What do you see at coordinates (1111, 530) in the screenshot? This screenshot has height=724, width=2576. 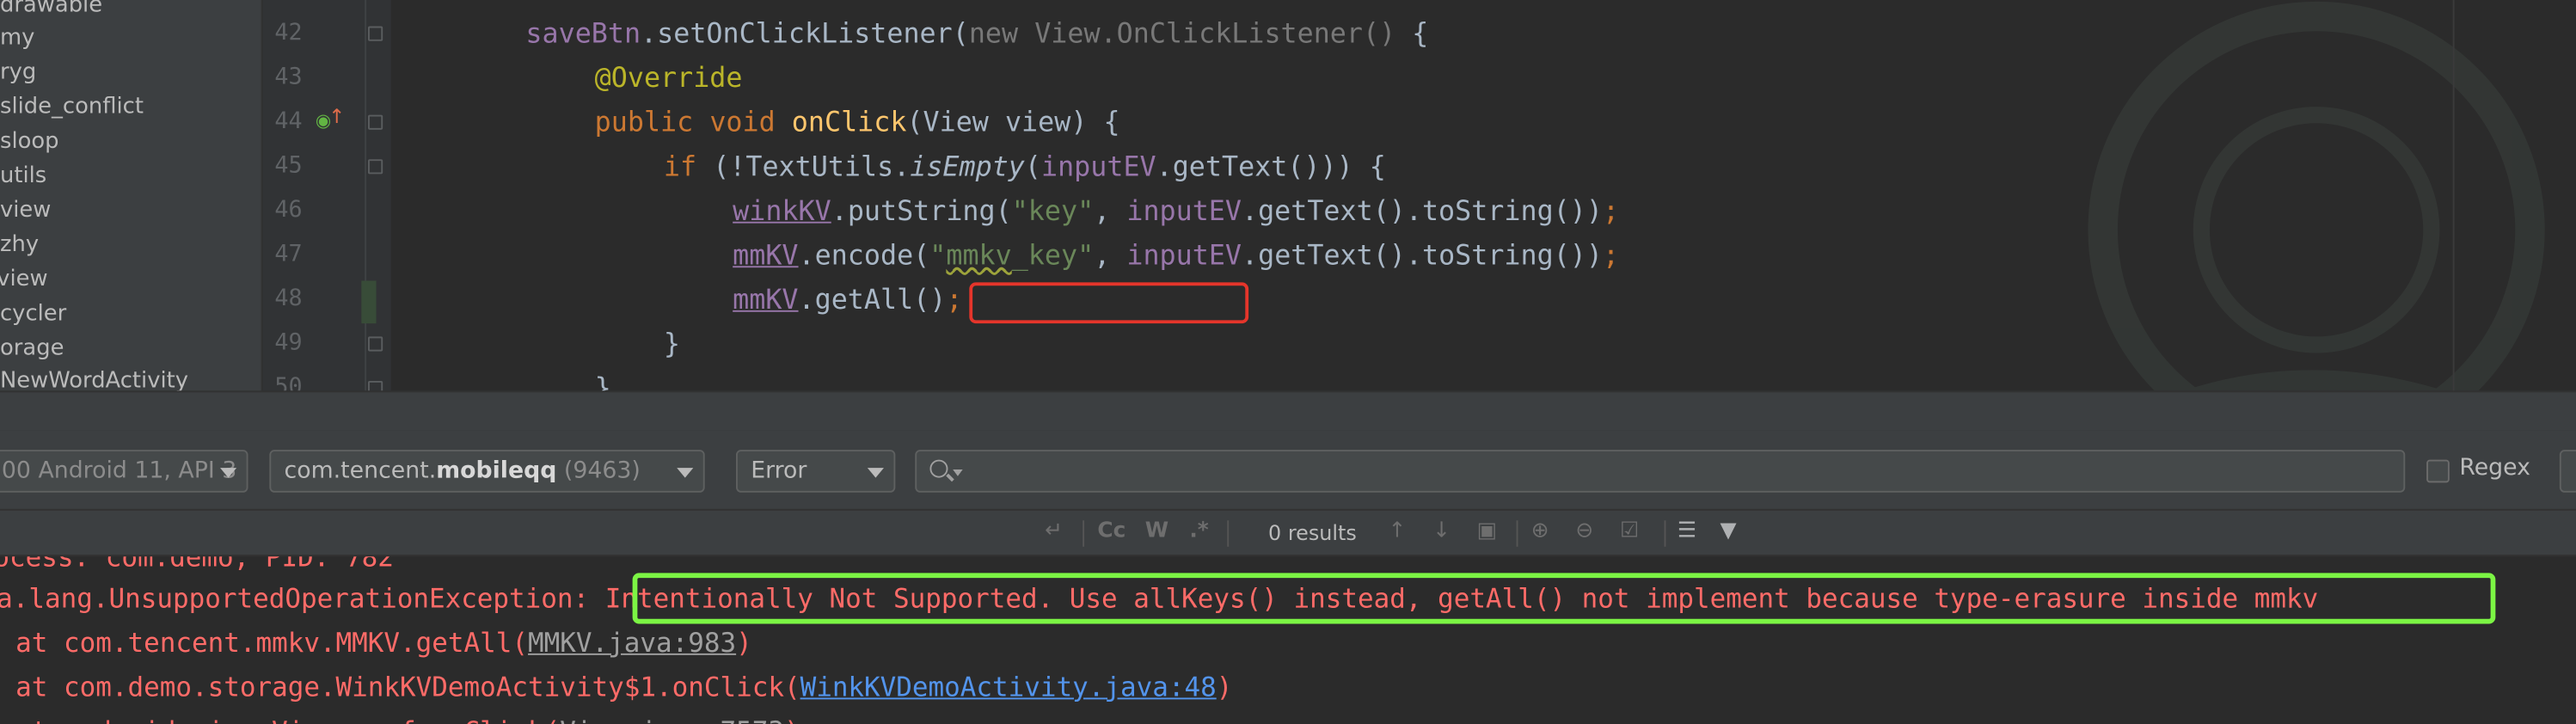 I see `match-case-toggle: Cc` at bounding box center [1111, 530].